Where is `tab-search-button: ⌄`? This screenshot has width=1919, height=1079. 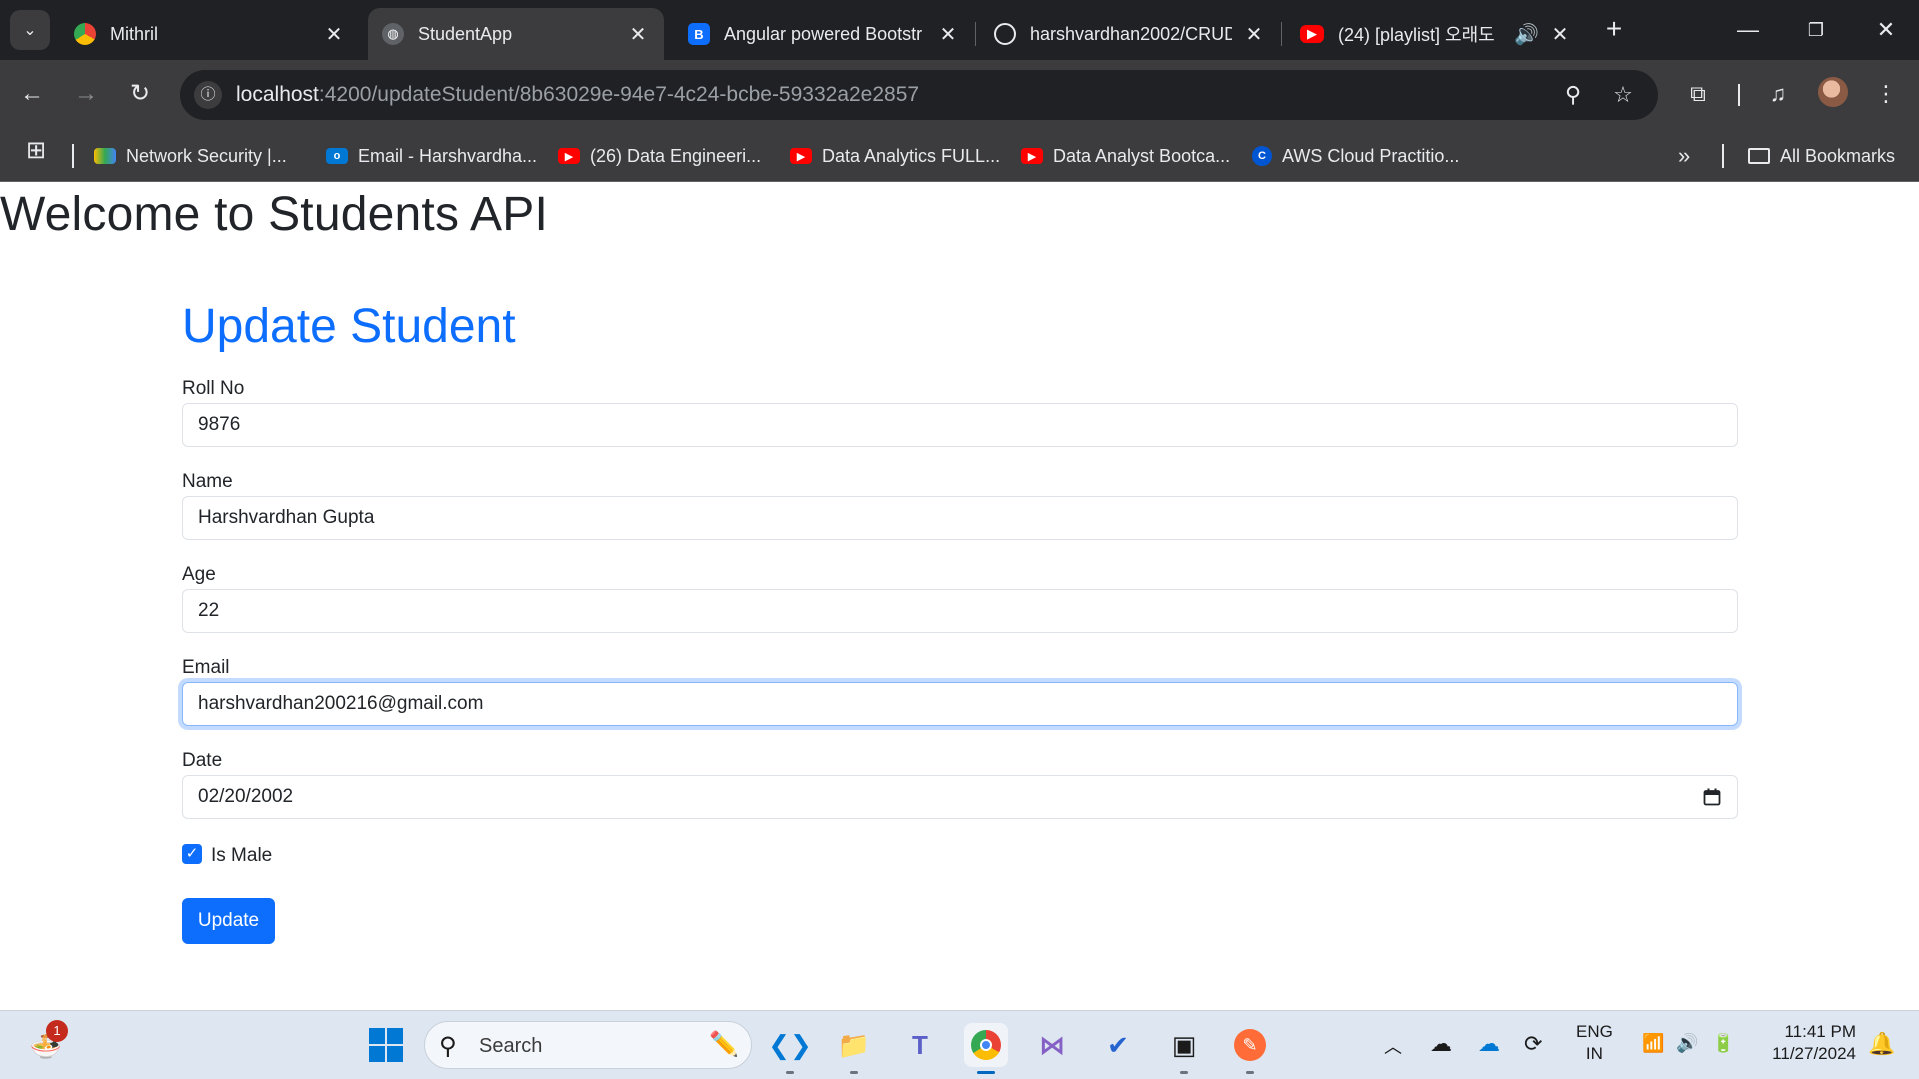 tab-search-button: ⌄ is located at coordinates (30, 30).